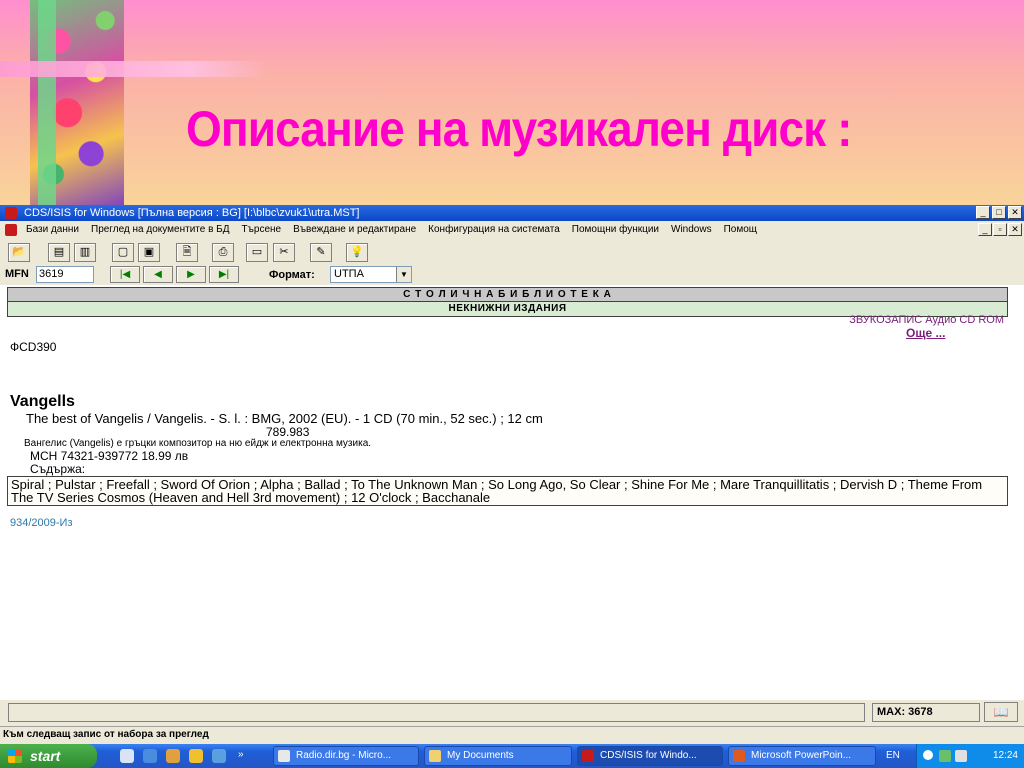  I want to click on search-form-icon: ▣, so click(149, 252).